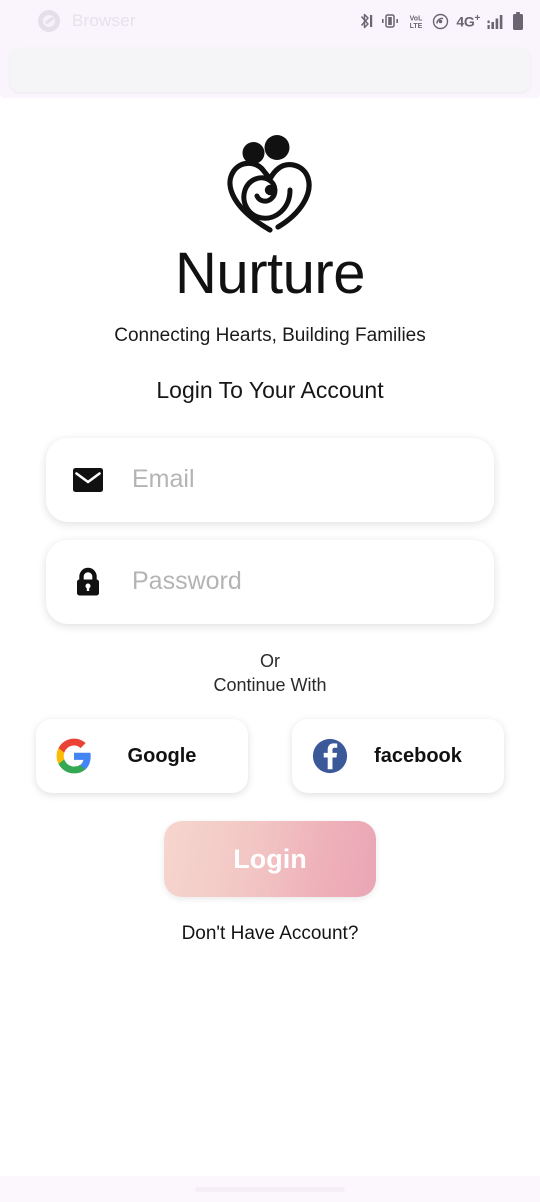  I want to click on page-title: Nurture, so click(270, 273).